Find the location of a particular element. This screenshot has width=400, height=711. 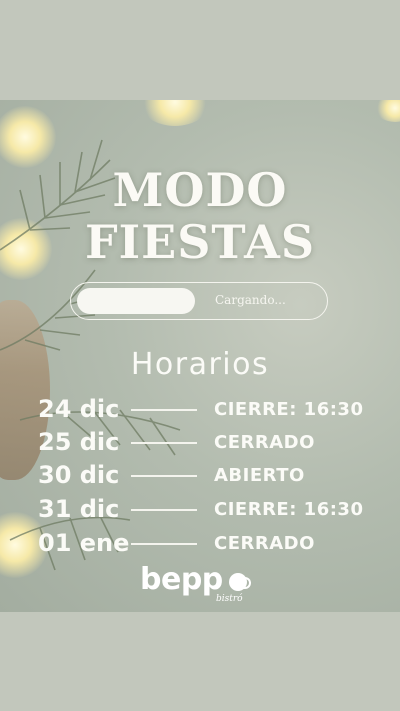

schedule-row: 25 dic CERRADO is located at coordinates (200, 444).